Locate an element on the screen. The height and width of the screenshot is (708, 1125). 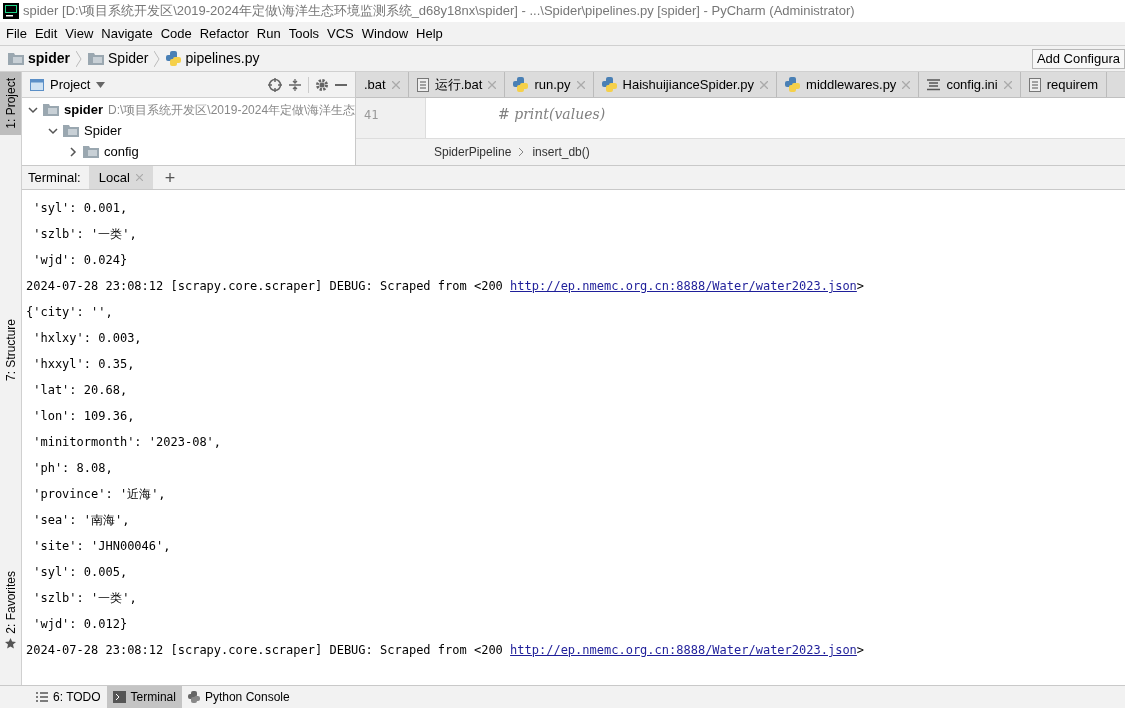
tool-window-tab: Python Console is located at coordinates (238, 697).